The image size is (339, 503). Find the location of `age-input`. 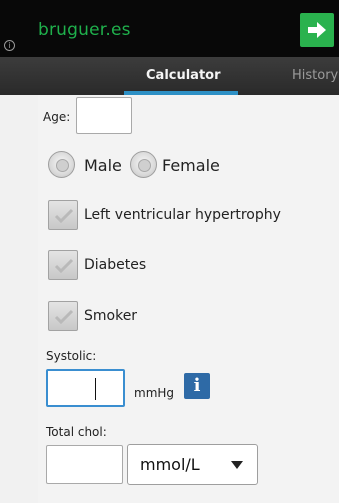

age-input is located at coordinates (104, 115).